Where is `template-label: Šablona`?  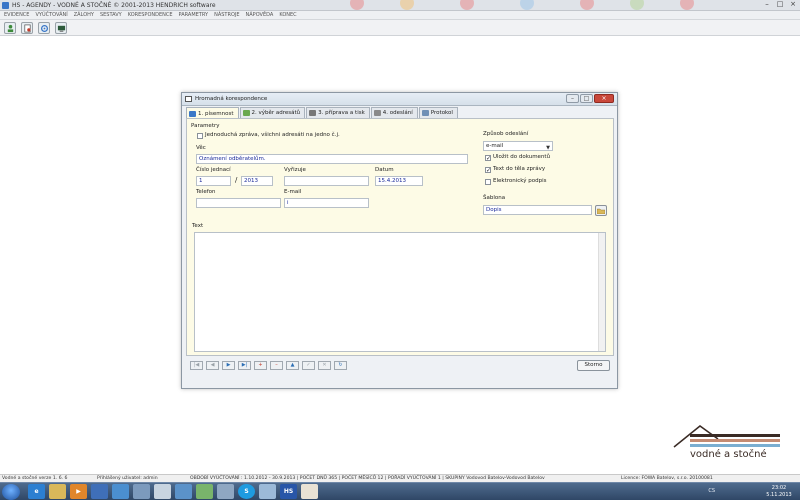 template-label: Šablona is located at coordinates (494, 198).